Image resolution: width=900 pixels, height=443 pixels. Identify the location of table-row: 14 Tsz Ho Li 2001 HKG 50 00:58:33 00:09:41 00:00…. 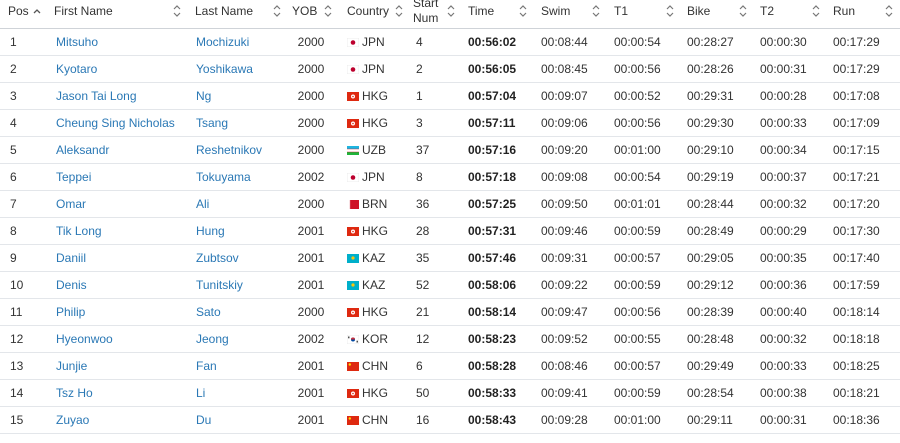
(450, 393).